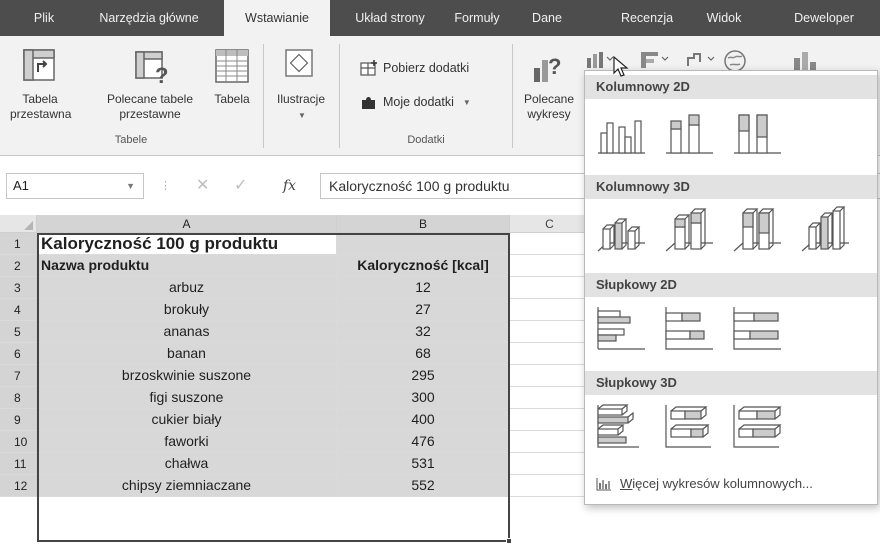 The image size is (880, 547). Describe the element at coordinates (18, 464) in the screenshot. I see `row-header: 11` at that location.